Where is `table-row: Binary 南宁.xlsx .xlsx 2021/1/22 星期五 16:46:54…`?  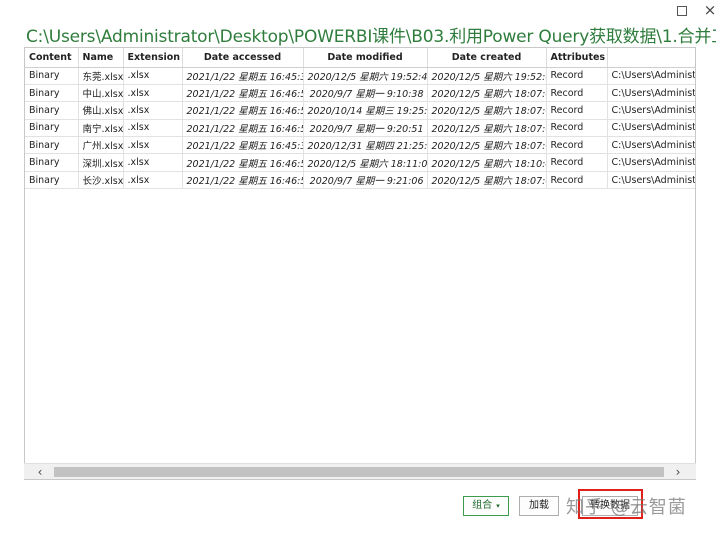
table-row: Binary 南宁.xlsx .xlsx 2021/1/22 星期五 16:46:54… is located at coordinates (360, 128).